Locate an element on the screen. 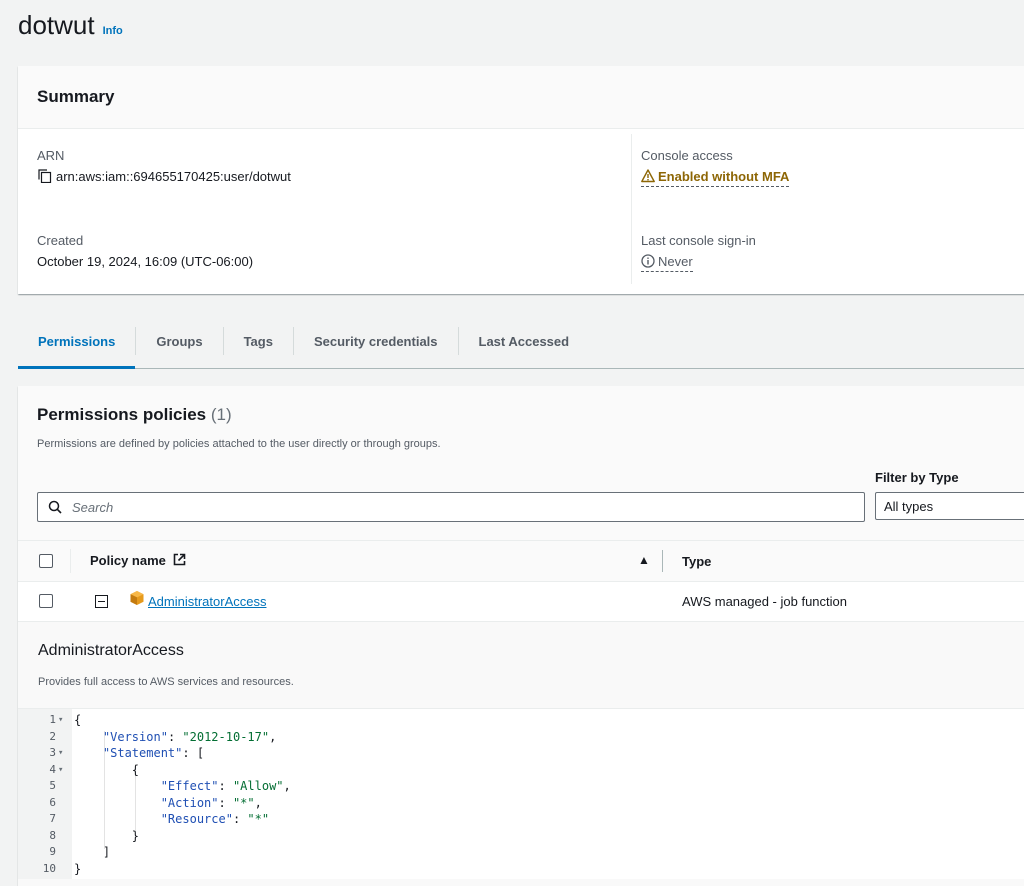 The image size is (1024, 886). line-number: 7 is located at coordinates (52, 818).